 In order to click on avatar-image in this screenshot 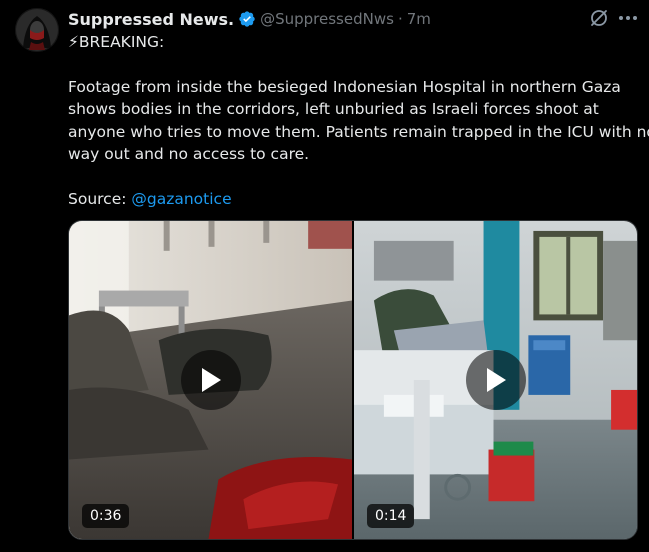, I will do `click(37, 30)`.